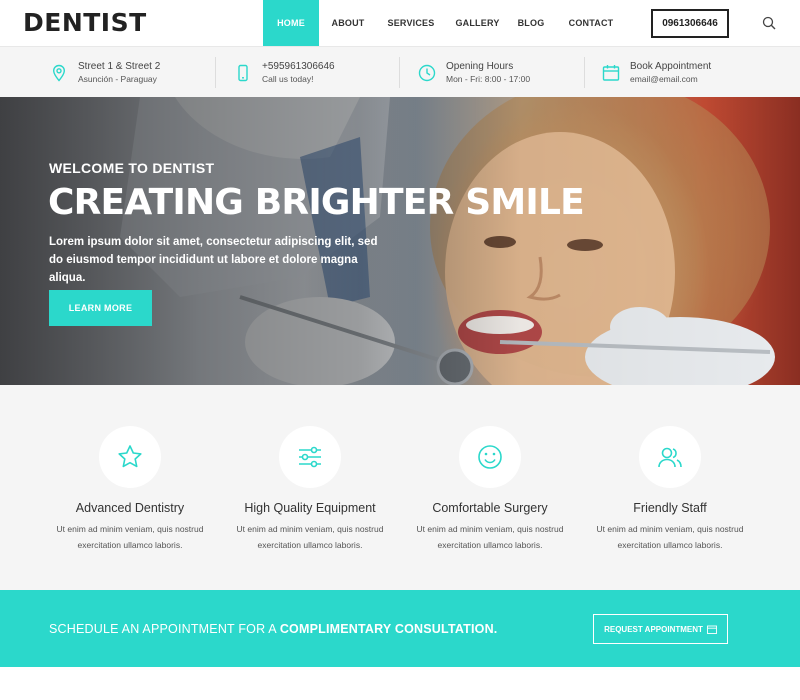 This screenshot has height=700, width=800. What do you see at coordinates (488, 79) in the screenshot?
I see `hours-value: Mon - Fri: 8:00 - 17:00` at bounding box center [488, 79].